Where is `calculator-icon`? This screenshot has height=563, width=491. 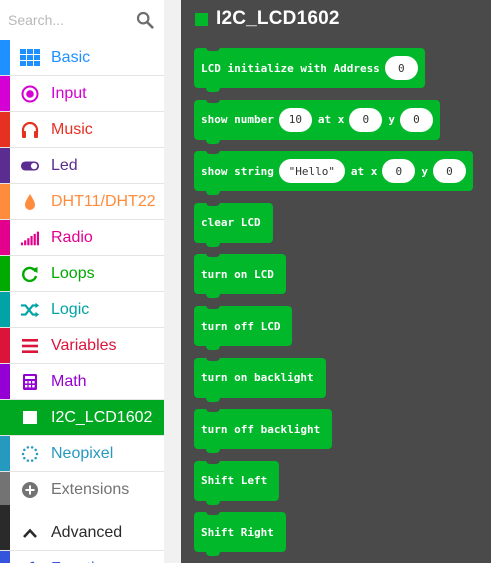
calculator-icon is located at coordinates (30, 382).